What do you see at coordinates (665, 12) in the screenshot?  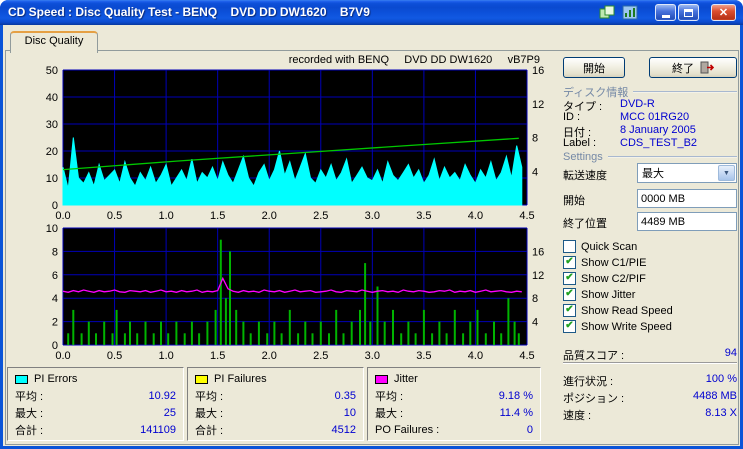 I see `minimize-button` at bounding box center [665, 12].